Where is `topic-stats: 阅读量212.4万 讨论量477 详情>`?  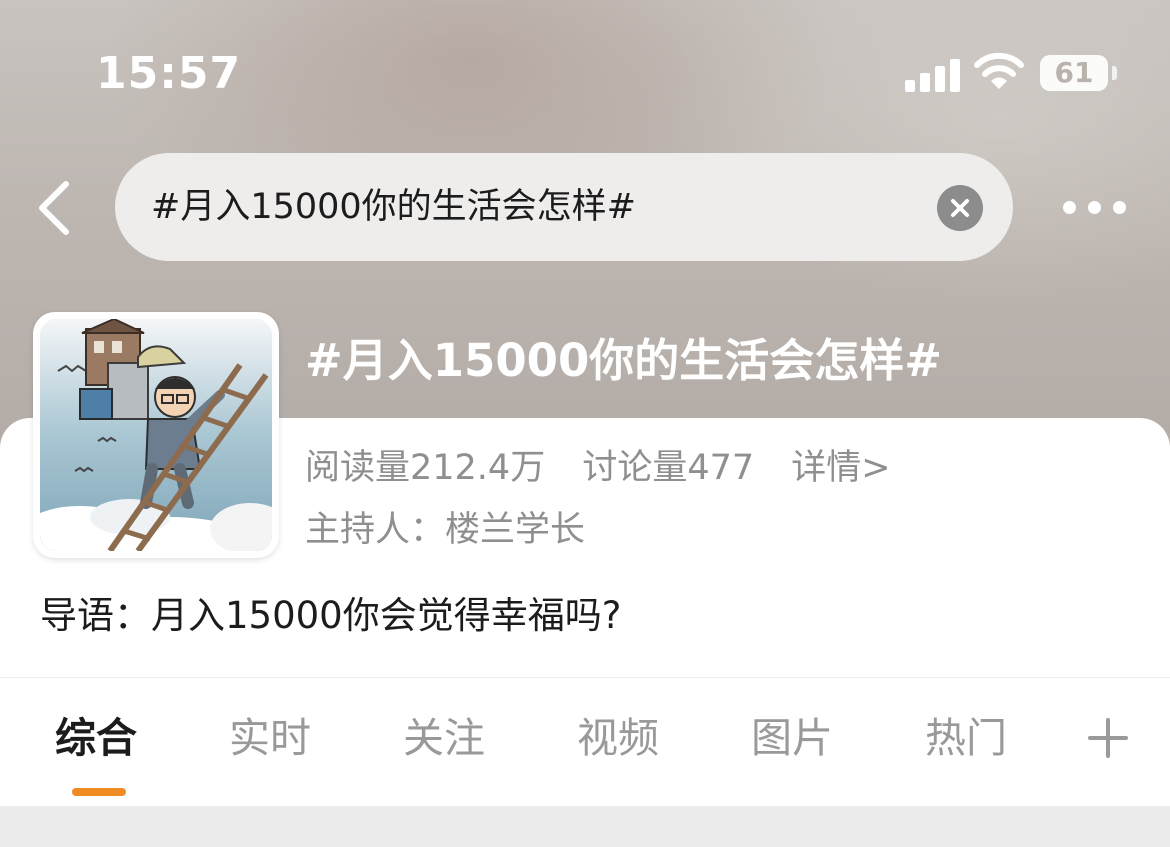 topic-stats: 阅读量212.4万 讨论量477 详情> is located at coordinates (611, 468).